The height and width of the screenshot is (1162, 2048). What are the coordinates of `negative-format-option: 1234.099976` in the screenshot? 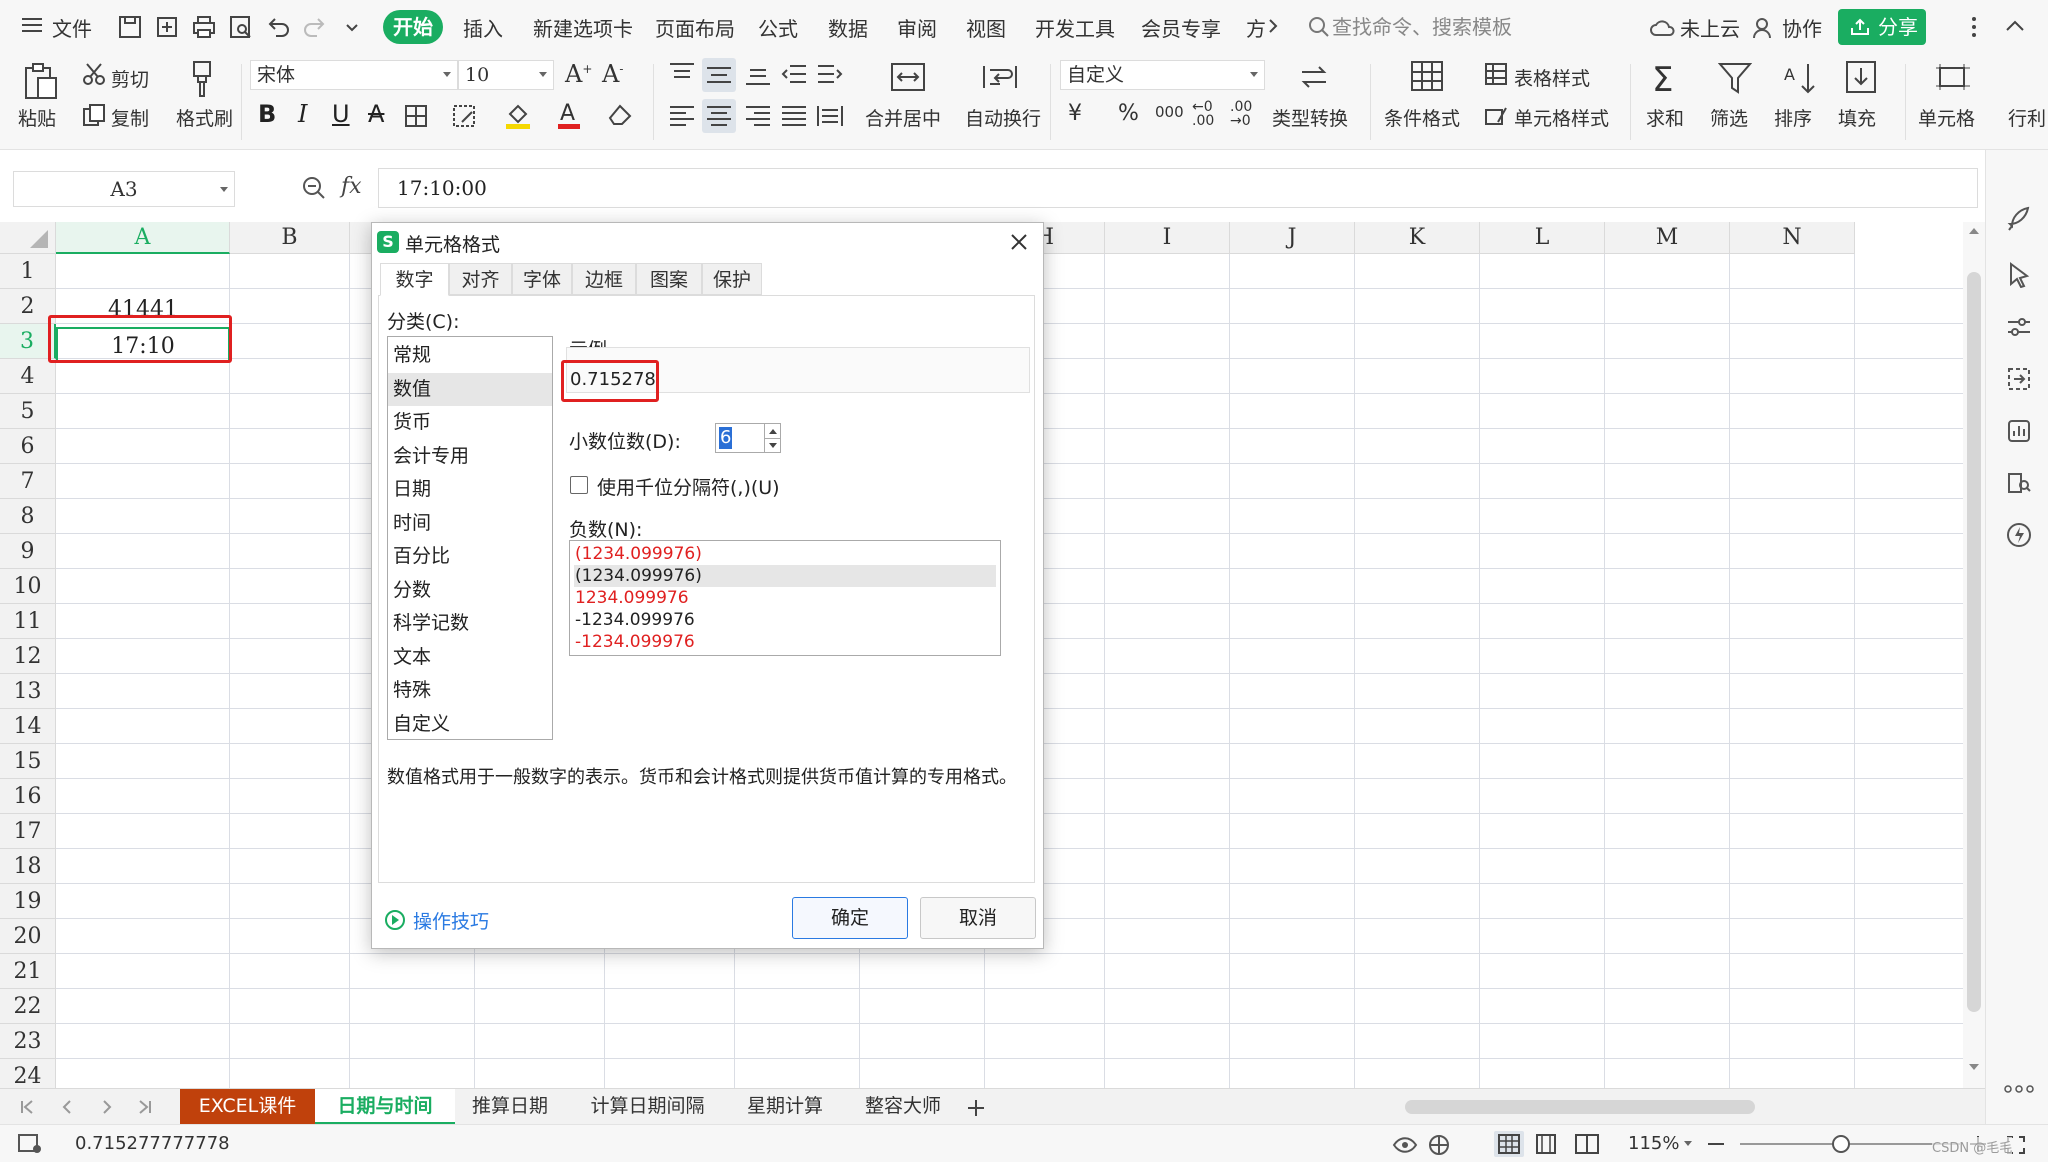 It's located at (785, 598).